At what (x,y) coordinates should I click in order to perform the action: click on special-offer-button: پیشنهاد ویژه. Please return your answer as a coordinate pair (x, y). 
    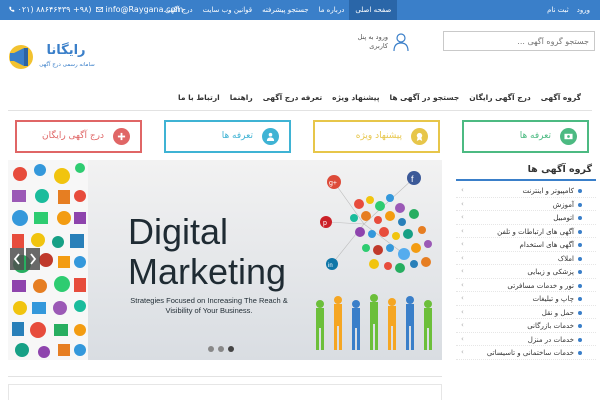
    Looking at the image, I should click on (376, 136).